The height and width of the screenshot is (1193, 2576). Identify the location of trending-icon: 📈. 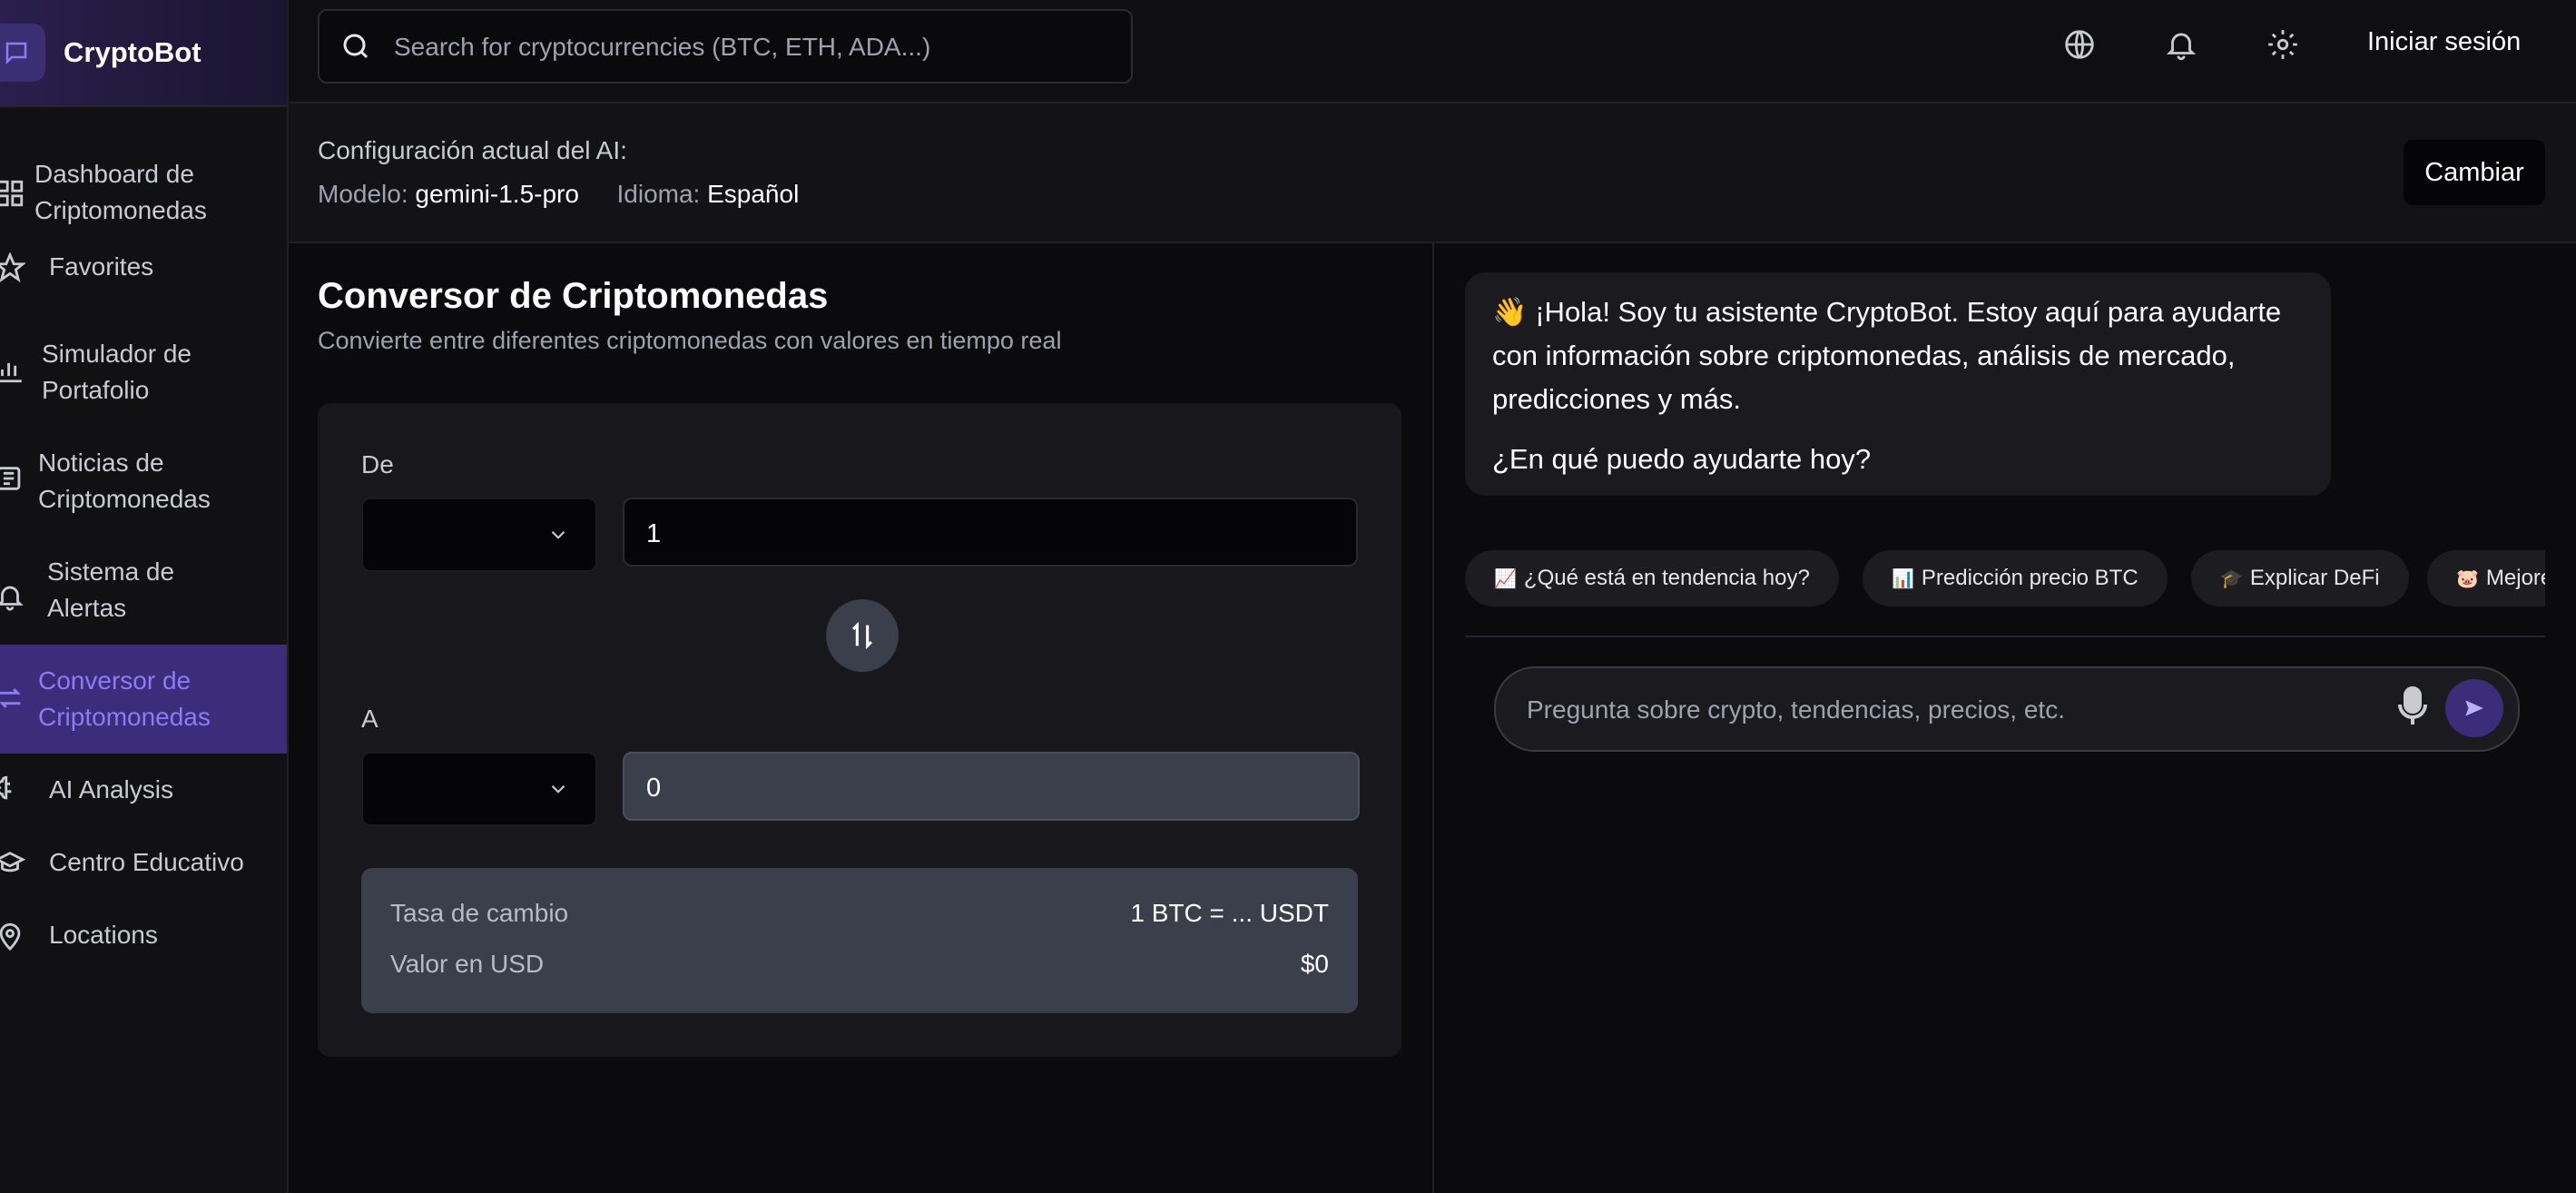
(1505, 579).